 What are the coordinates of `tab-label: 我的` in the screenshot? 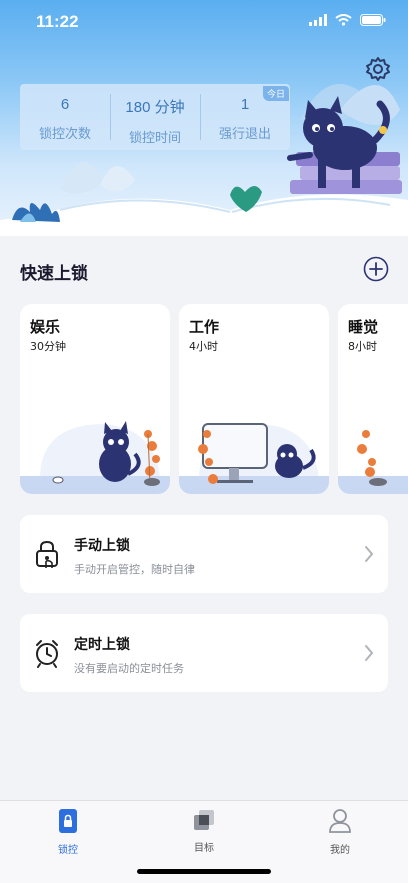 It's located at (340, 850).